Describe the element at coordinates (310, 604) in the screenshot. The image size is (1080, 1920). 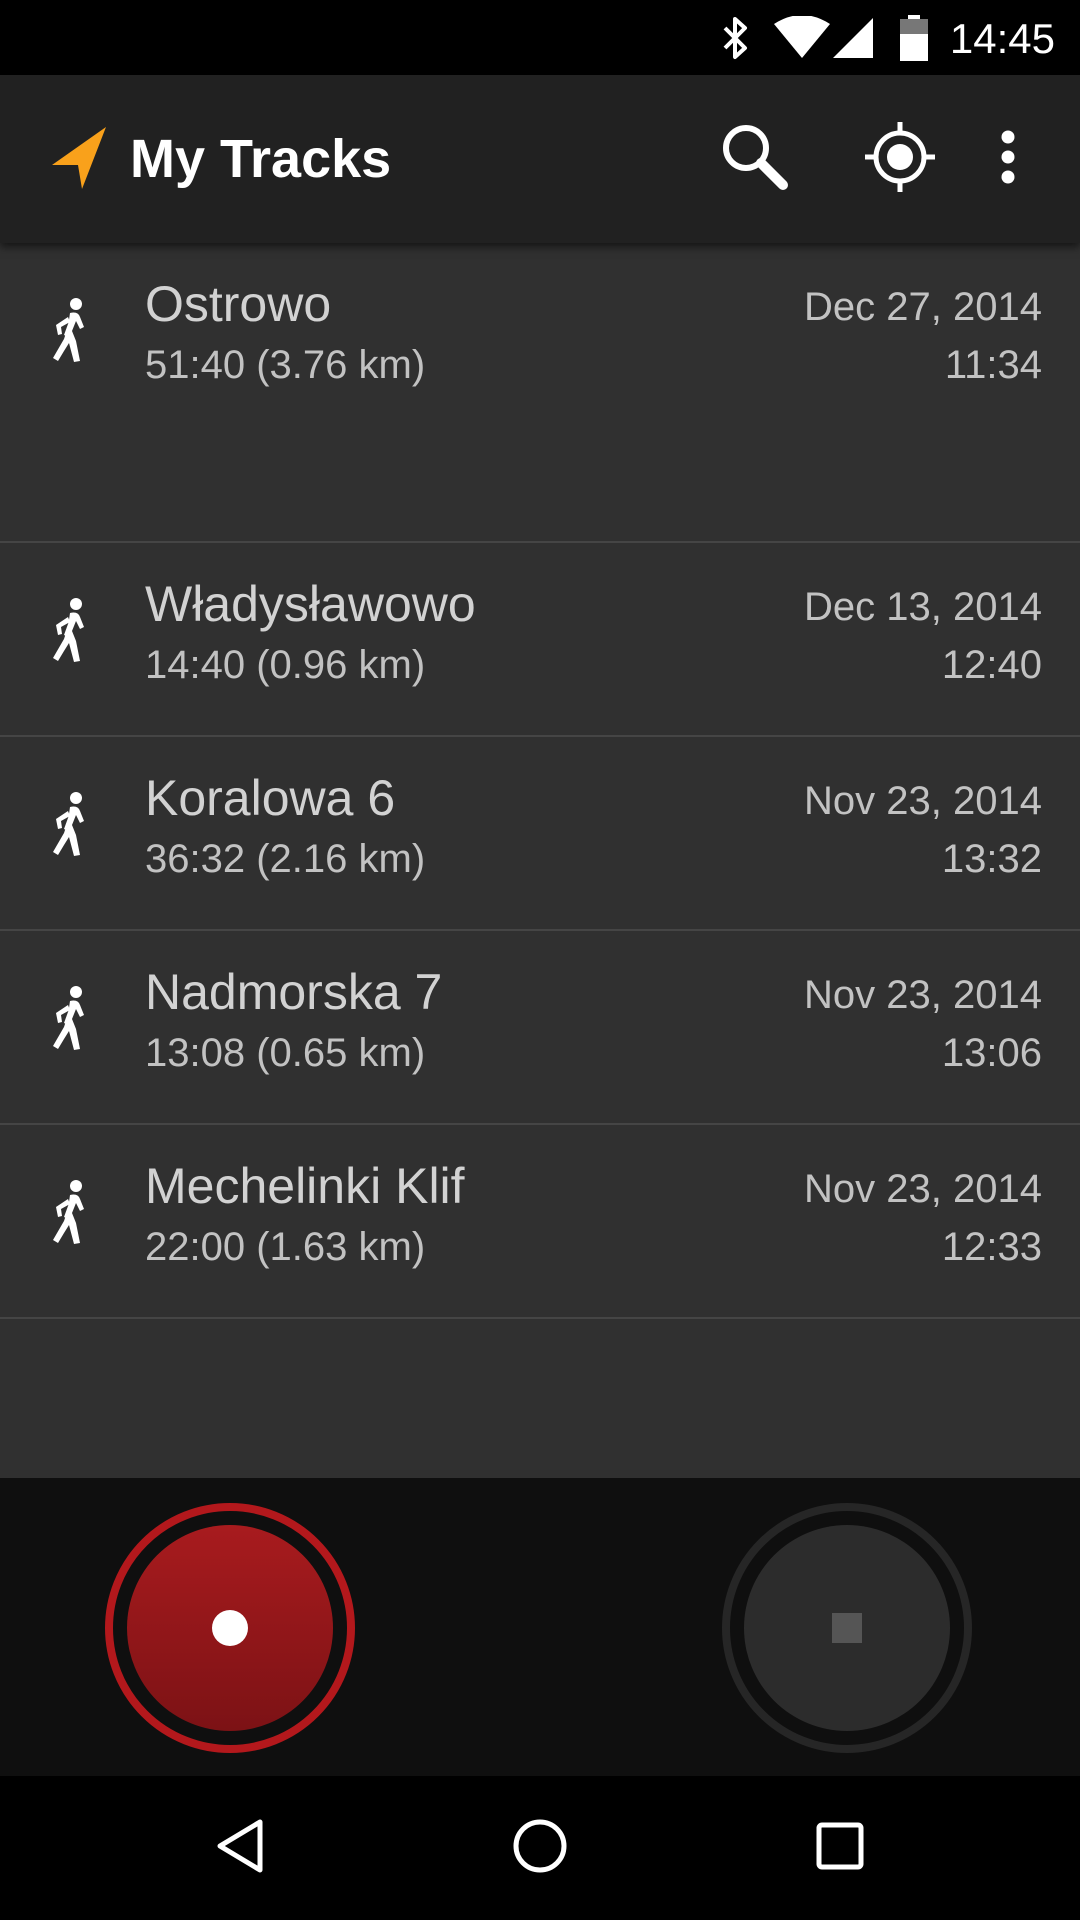
I see `track-name: Władysławowo` at that location.